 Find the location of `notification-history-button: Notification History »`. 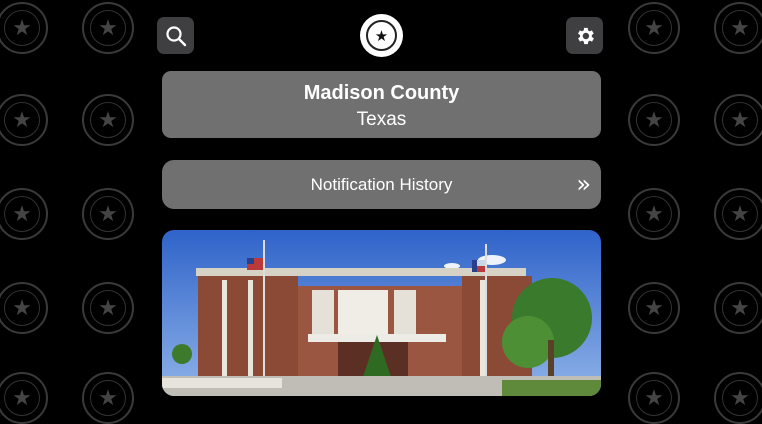

notification-history-button: Notification History » is located at coordinates (381, 184).